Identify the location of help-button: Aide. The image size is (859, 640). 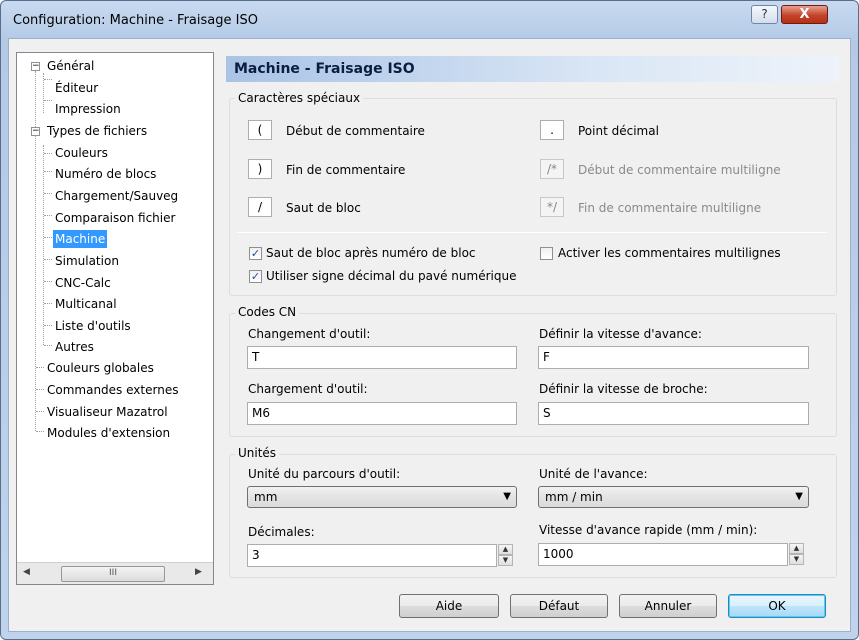
(449, 606).